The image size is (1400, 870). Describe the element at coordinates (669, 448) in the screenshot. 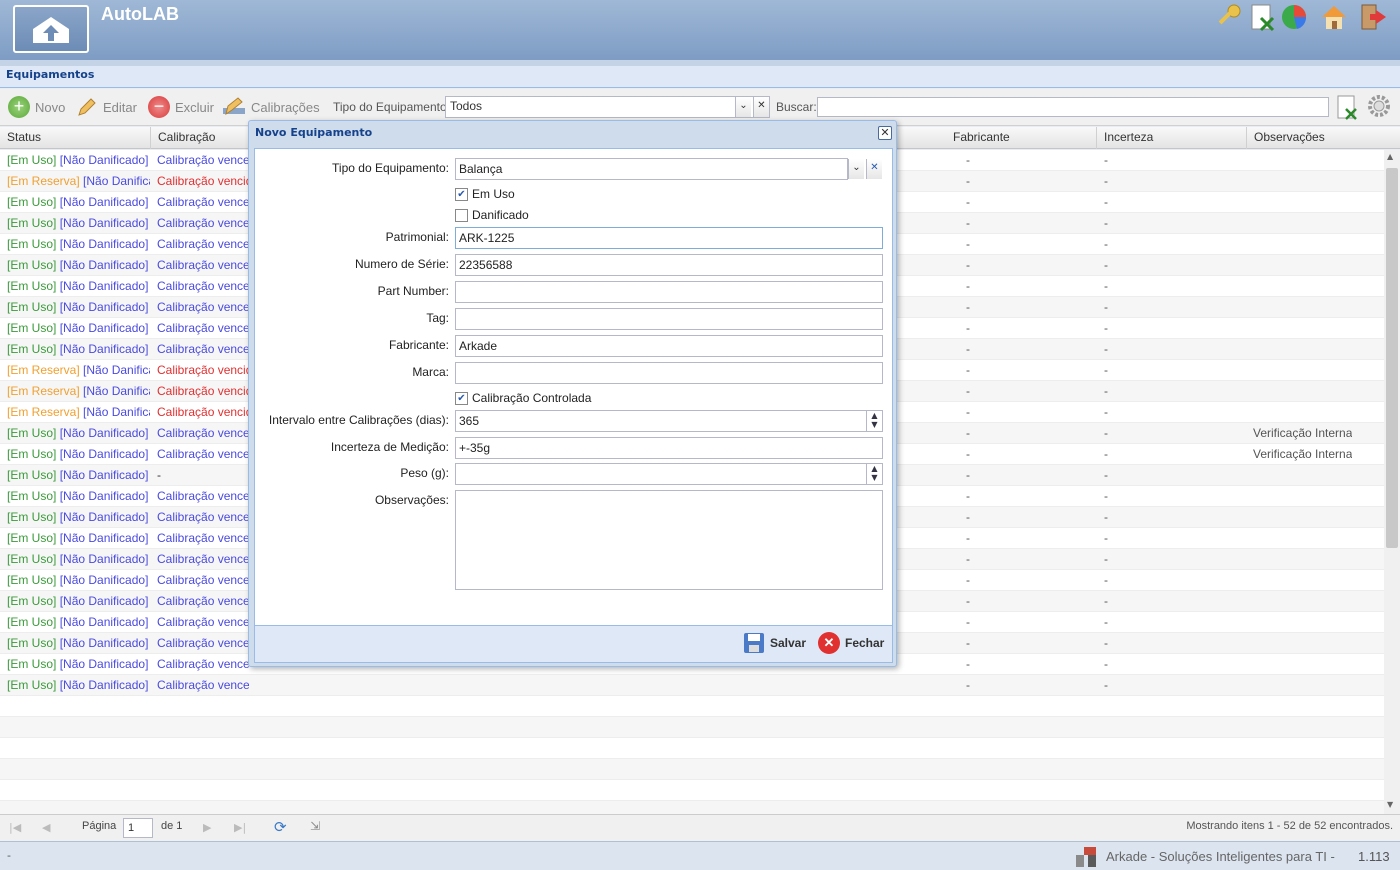

I see `incerteza-input: +-35g` at that location.